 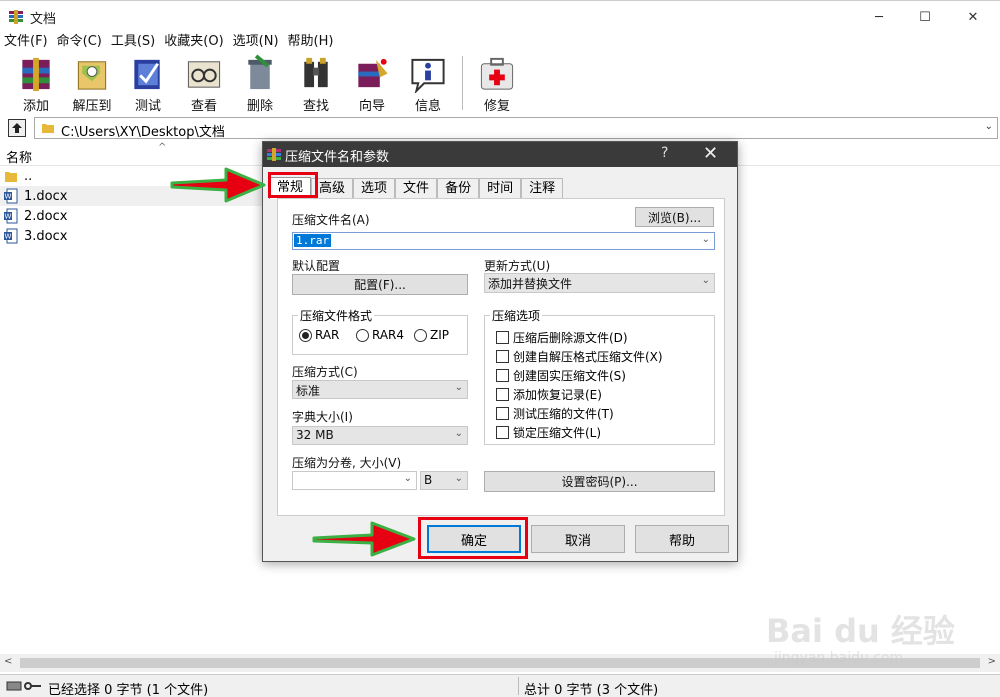 What do you see at coordinates (316, 266) in the screenshot?
I see `default-profile-label: 默认配置` at bounding box center [316, 266].